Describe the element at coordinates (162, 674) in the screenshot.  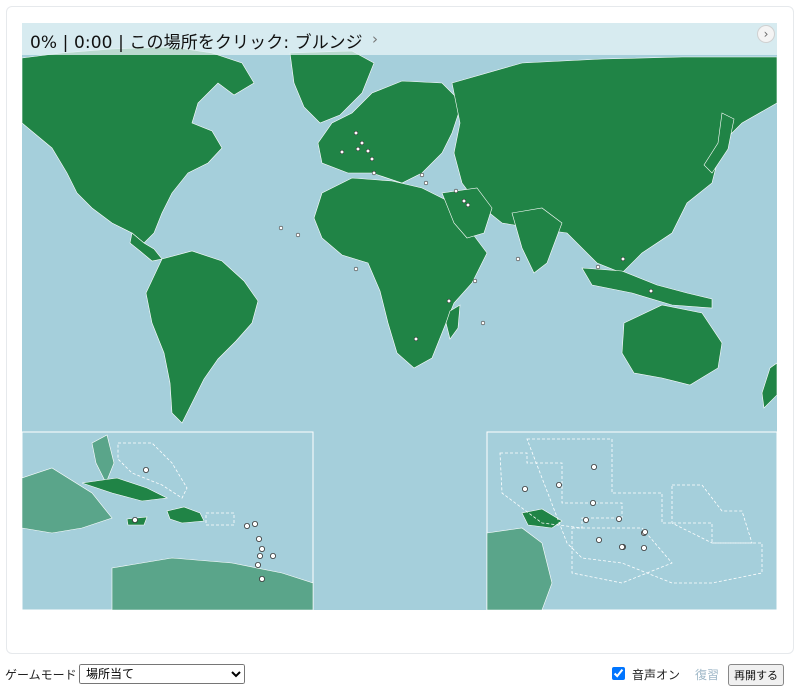
I see `game-mode-select: 場所当て` at that location.